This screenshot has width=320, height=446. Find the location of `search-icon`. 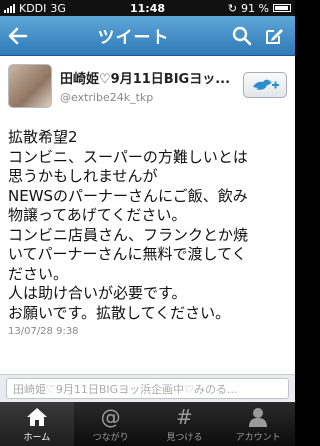

search-icon is located at coordinates (242, 35).